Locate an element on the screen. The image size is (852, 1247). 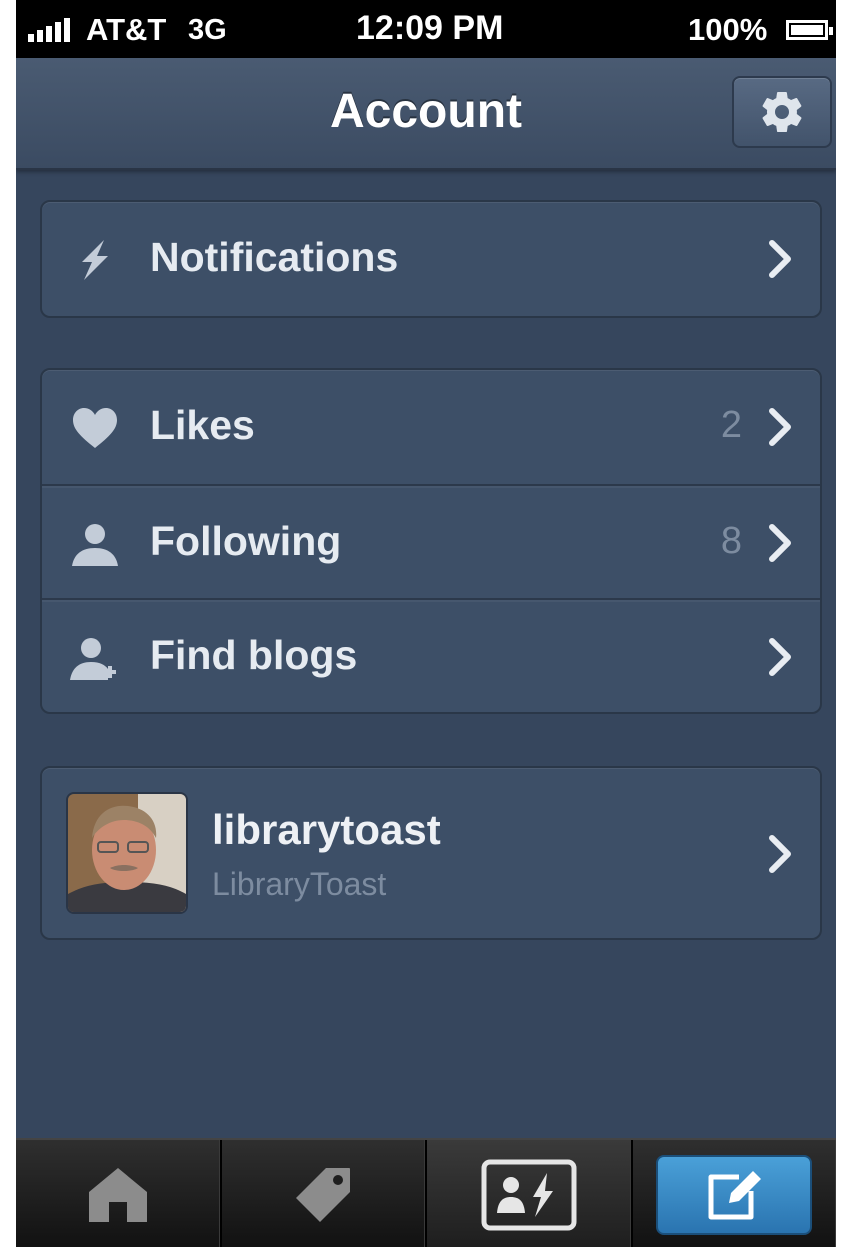
likes-label: Likes is located at coordinates (202, 425).